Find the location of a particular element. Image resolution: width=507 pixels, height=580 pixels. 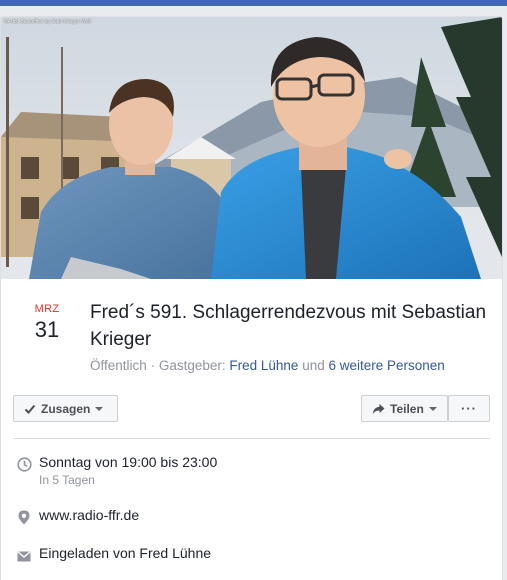

other-hosts-link: 6 weitere Personen is located at coordinates (387, 365).